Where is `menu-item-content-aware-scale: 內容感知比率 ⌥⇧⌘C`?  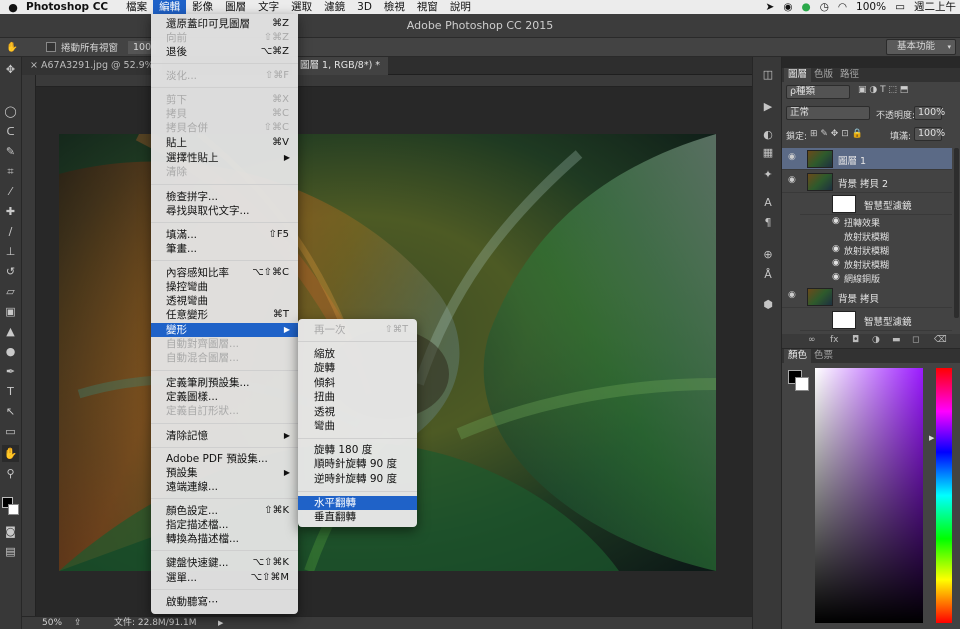 menu-item-content-aware-scale: 內容感知比率 ⌥⇧⌘C is located at coordinates (224, 273).